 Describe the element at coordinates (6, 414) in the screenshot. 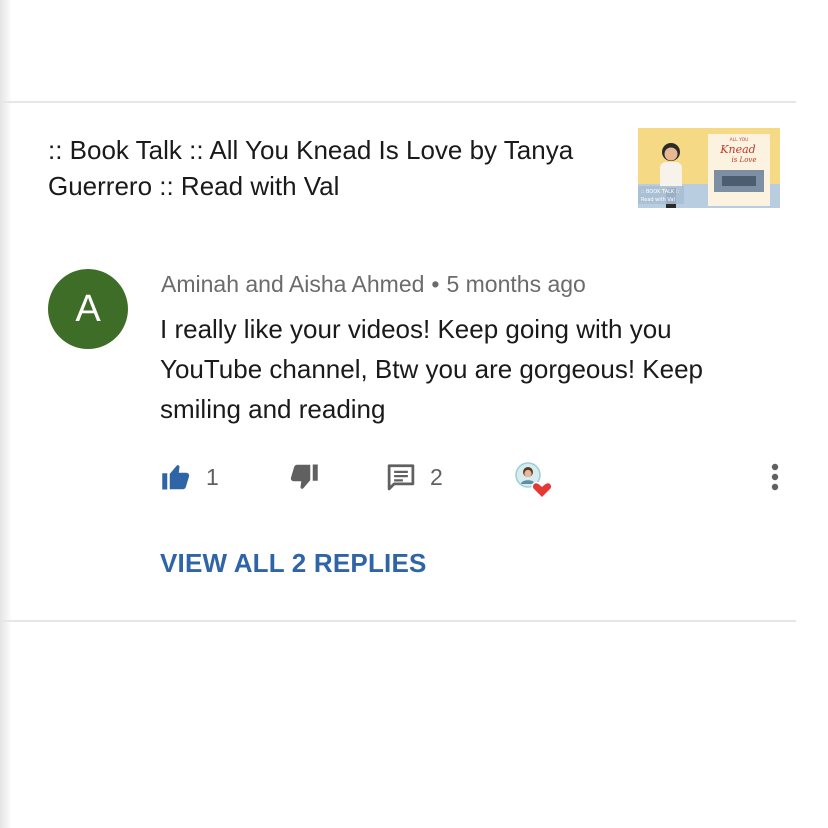

I see `edge-shadow` at that location.